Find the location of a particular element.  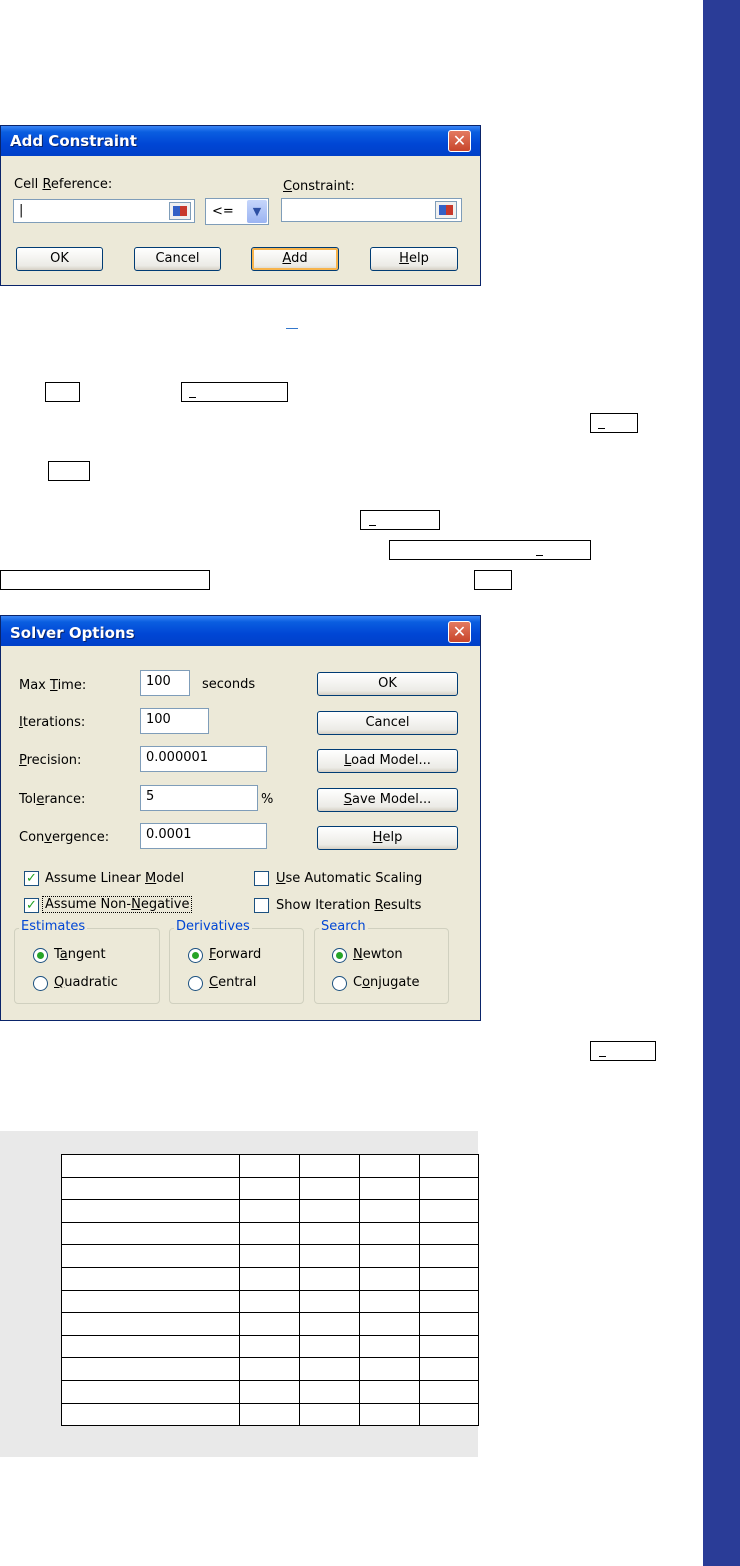

tangent-radio is located at coordinates (40, 955).